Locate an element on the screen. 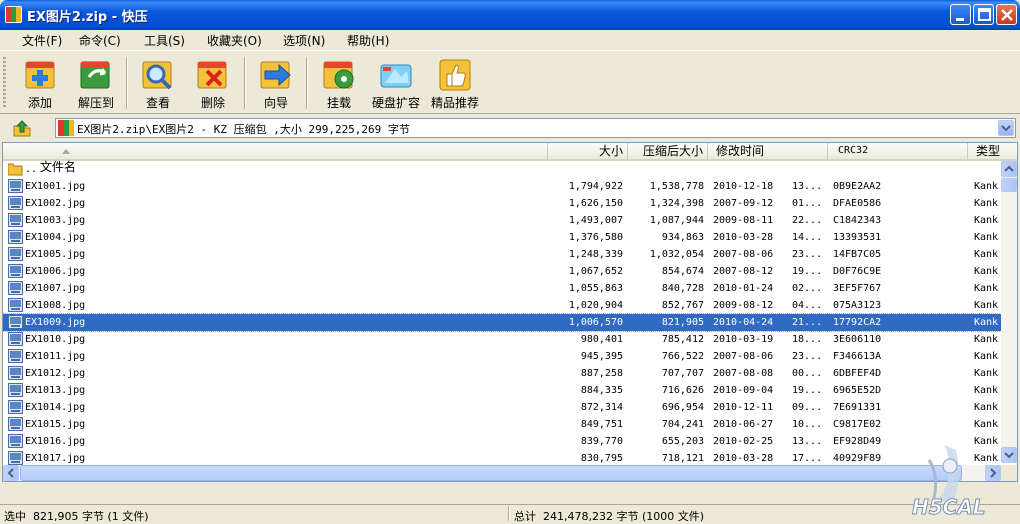 This screenshot has height=524, width=1020. parent-folder-label: .. is located at coordinates (31, 169).